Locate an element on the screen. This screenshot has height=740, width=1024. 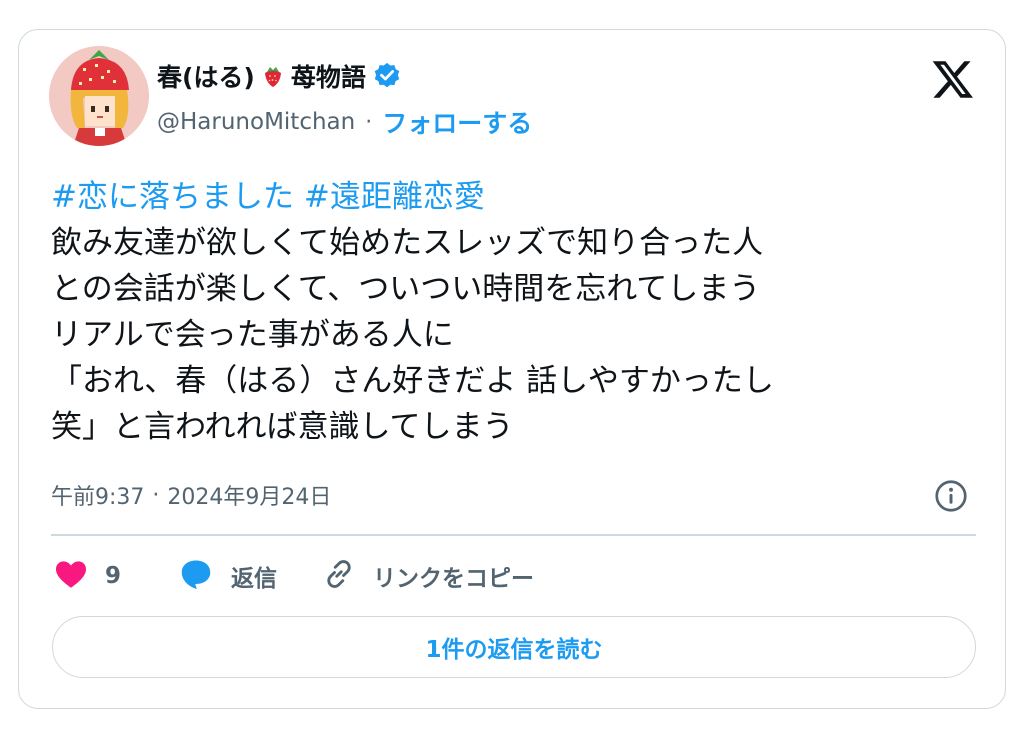
timestamp: 午前9:37 · 2024年9月24日 is located at coordinates (191, 495).